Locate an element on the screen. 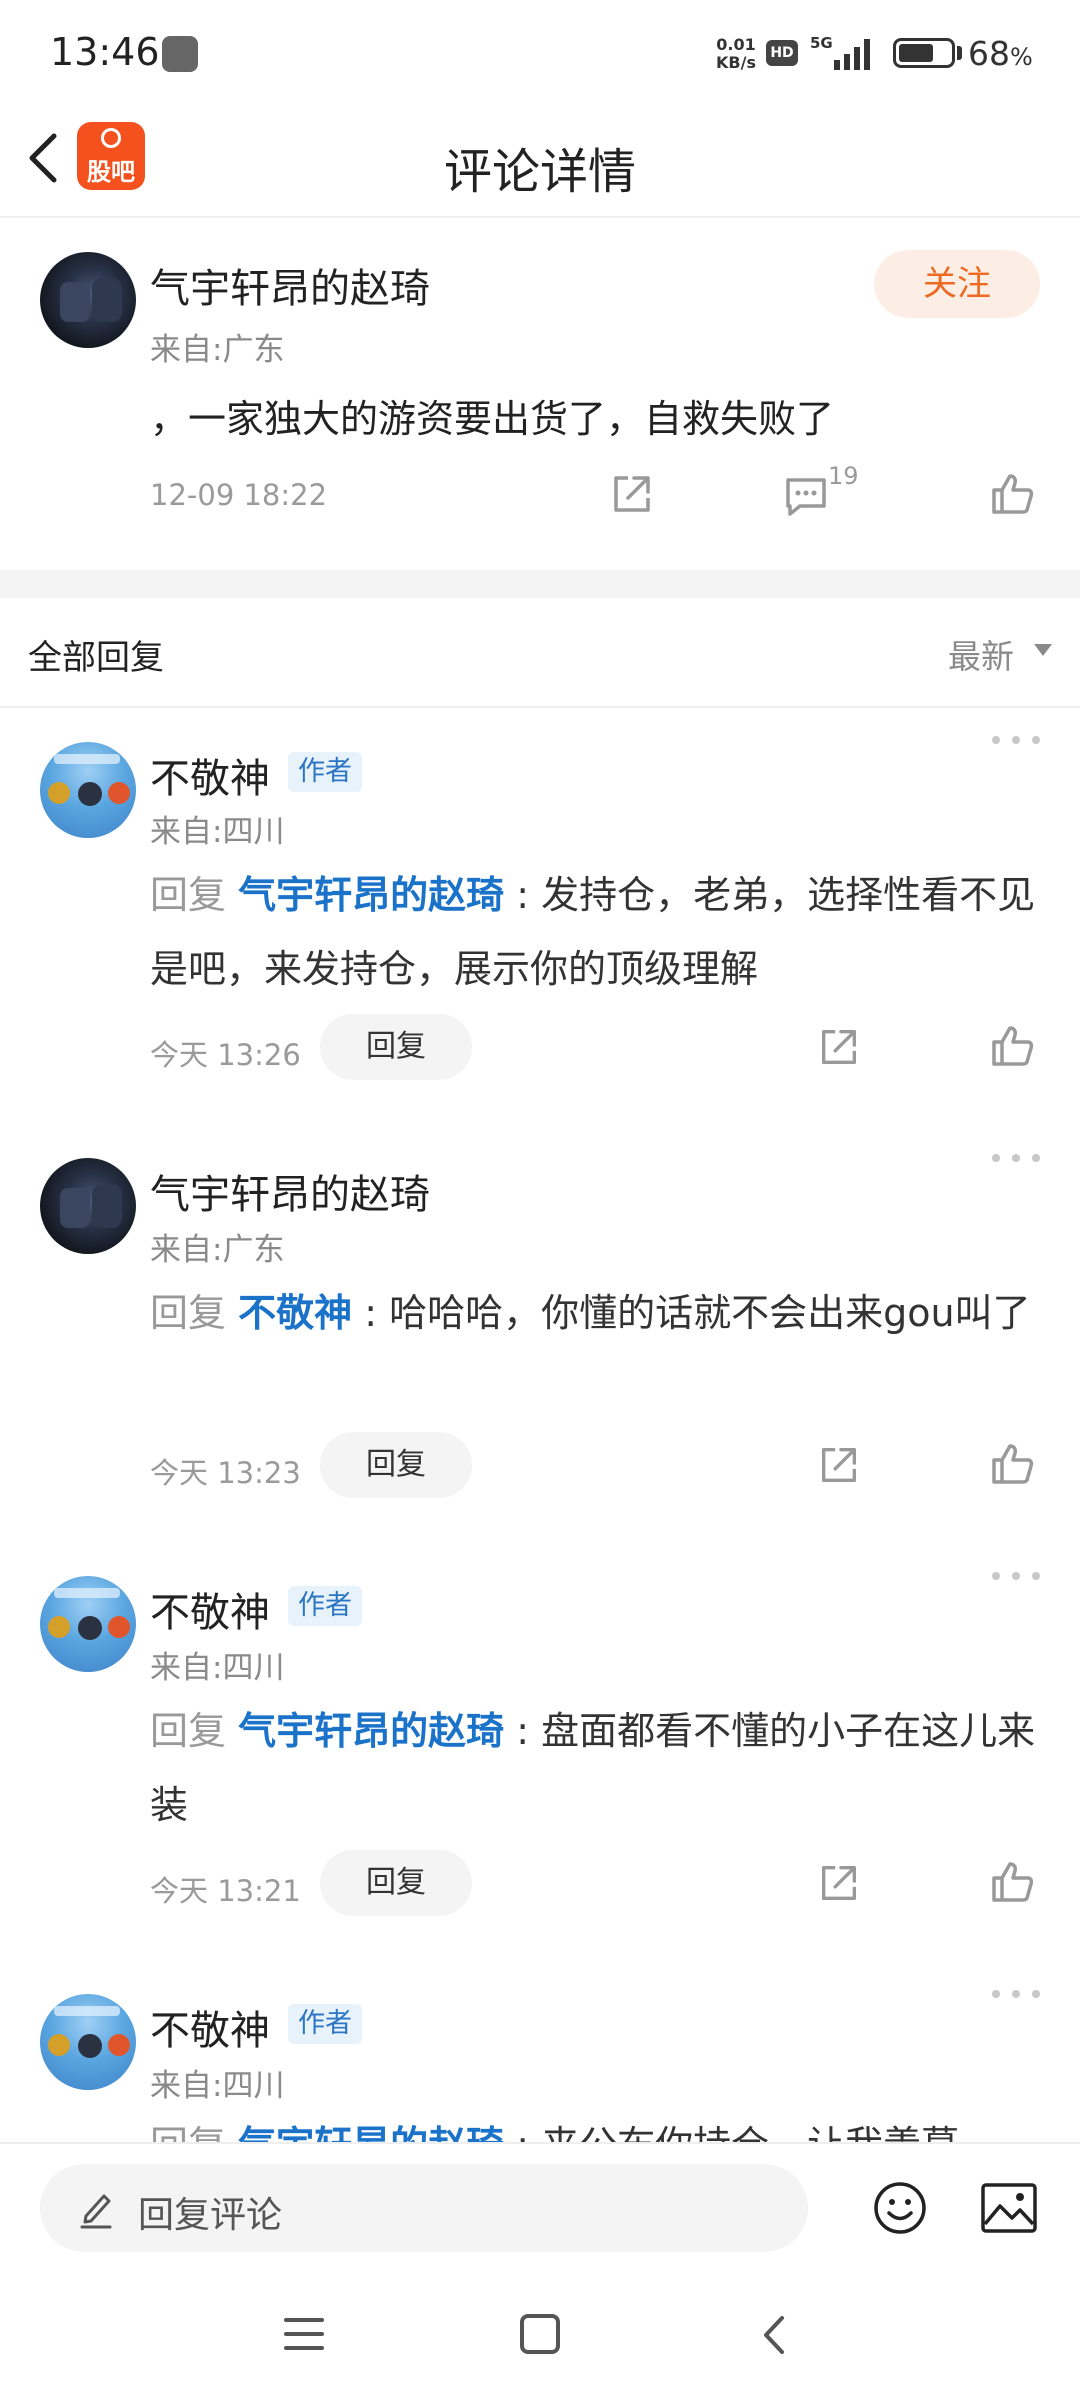 Image resolution: width=1080 pixels, height=2400 pixels. battery-percent-value: 68 is located at coordinates (989, 53).